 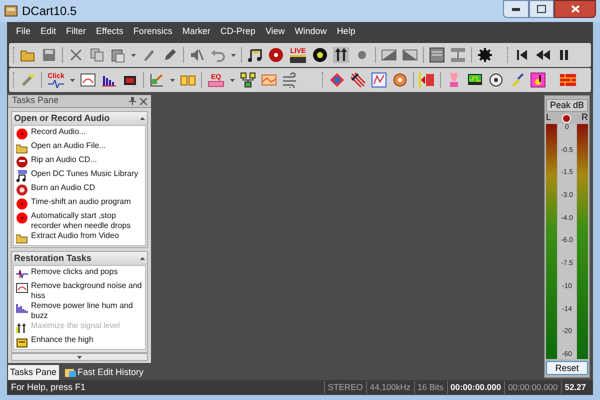 I want to click on display-icon, so click(x=475, y=80).